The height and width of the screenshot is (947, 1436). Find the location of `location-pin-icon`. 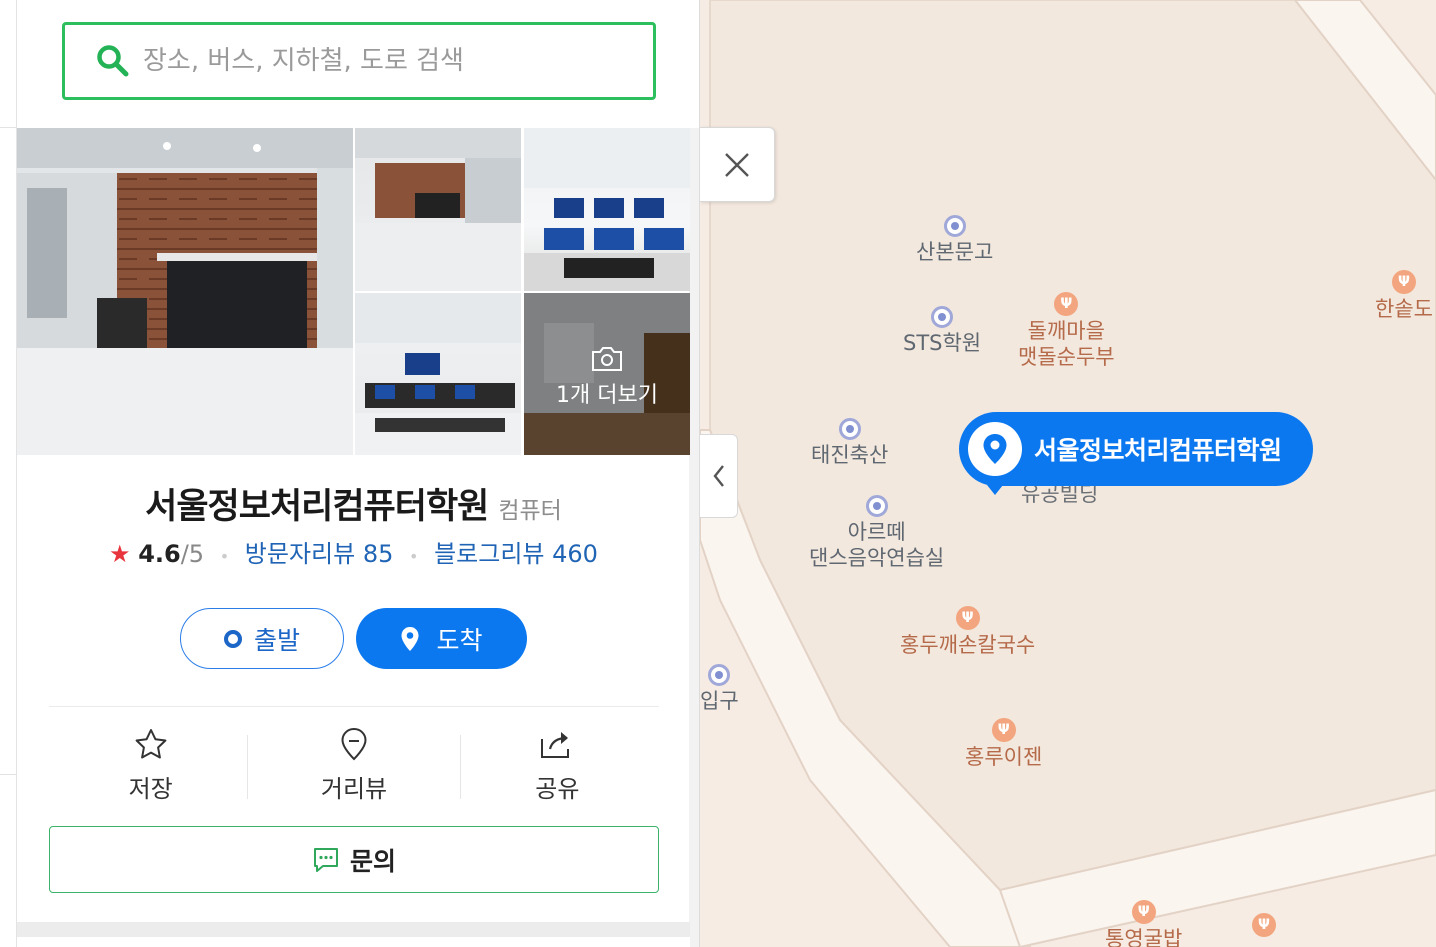

location-pin-icon is located at coordinates (995, 449).